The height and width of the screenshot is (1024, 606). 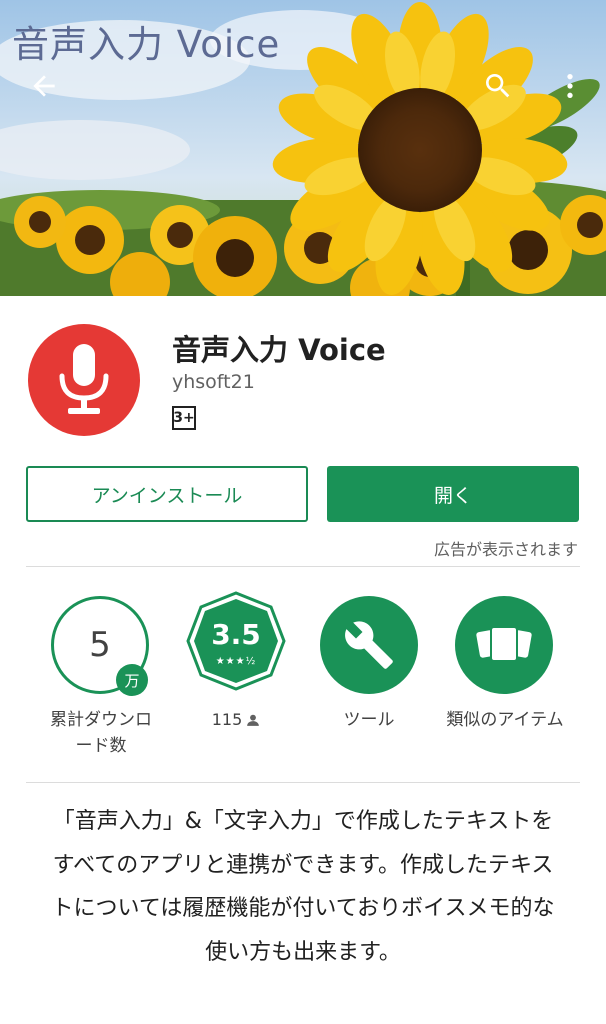 What do you see at coordinates (213, 382) in the screenshot?
I see `developer-link: yhsoft21` at bounding box center [213, 382].